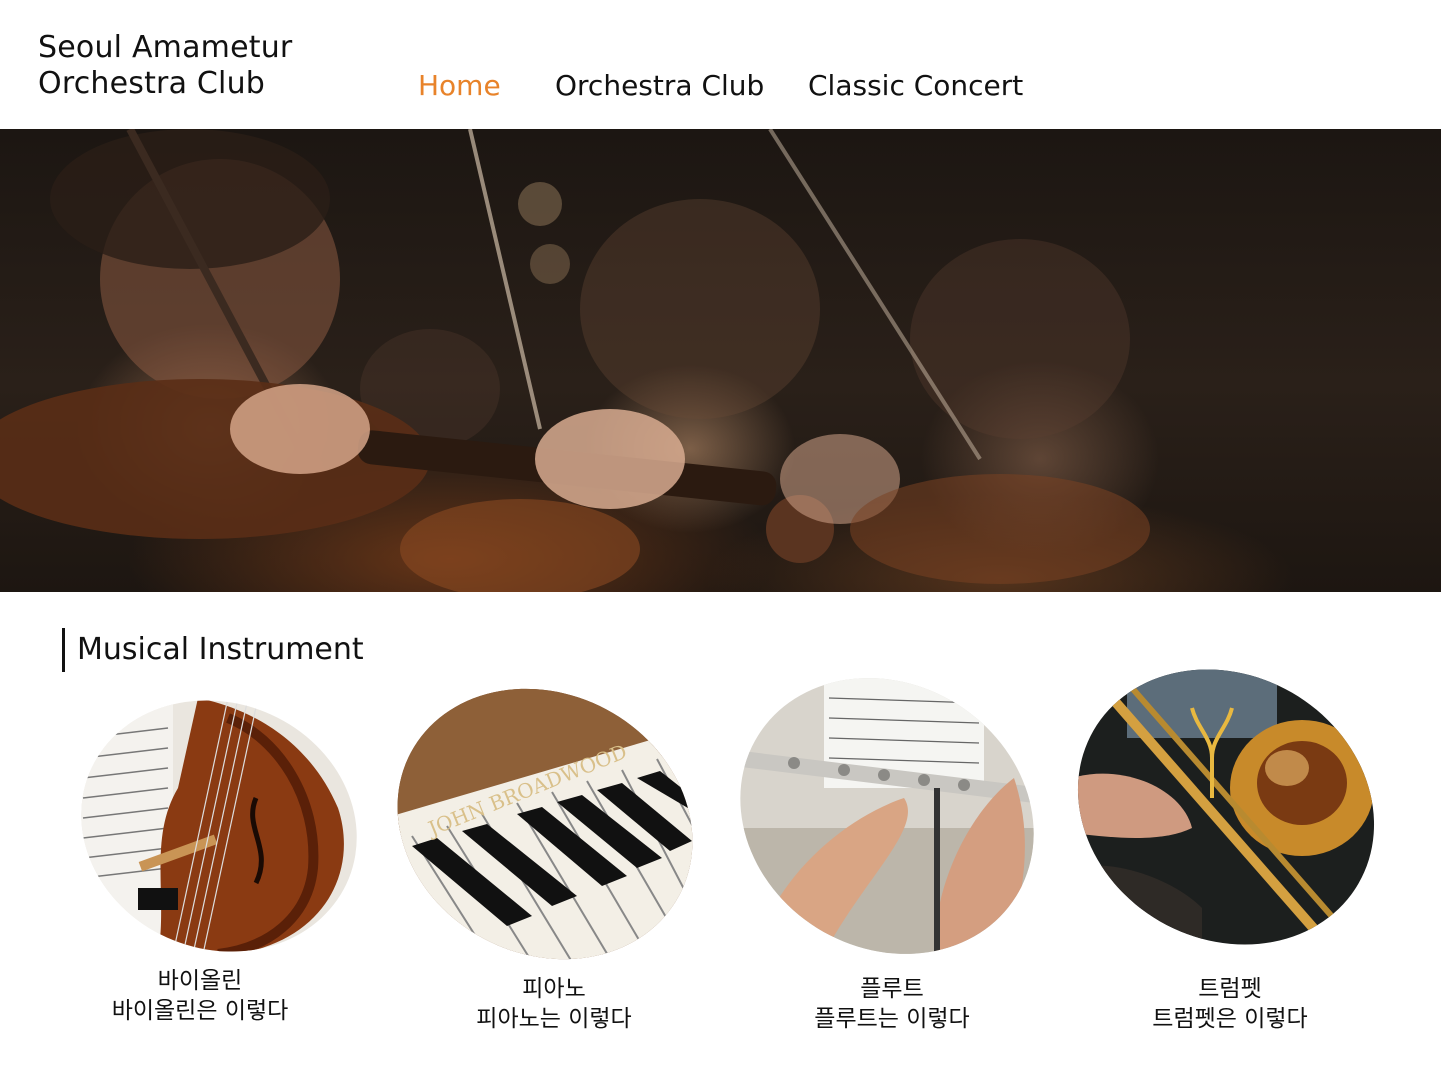 The image size is (1441, 1080). What do you see at coordinates (554, 989) in the screenshot?
I see `instrument-name-piano: 피아노` at bounding box center [554, 989].